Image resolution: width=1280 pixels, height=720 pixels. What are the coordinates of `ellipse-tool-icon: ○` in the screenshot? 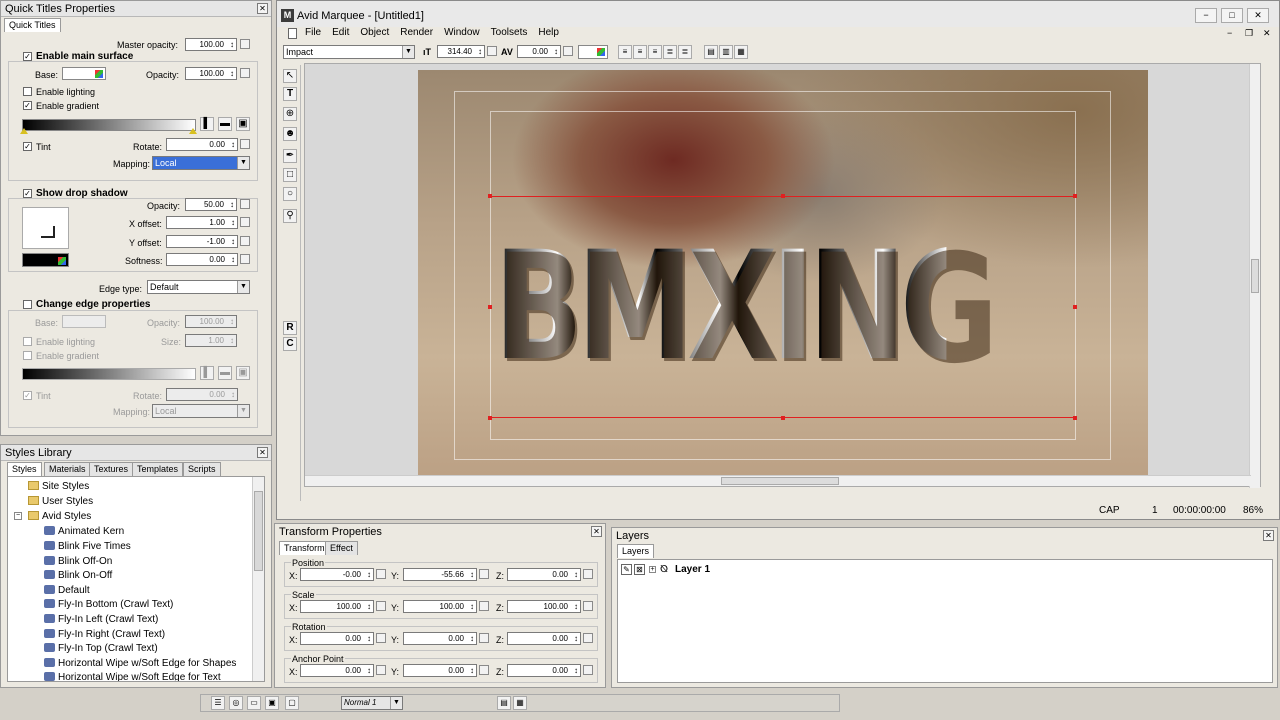 It's located at (290, 194).